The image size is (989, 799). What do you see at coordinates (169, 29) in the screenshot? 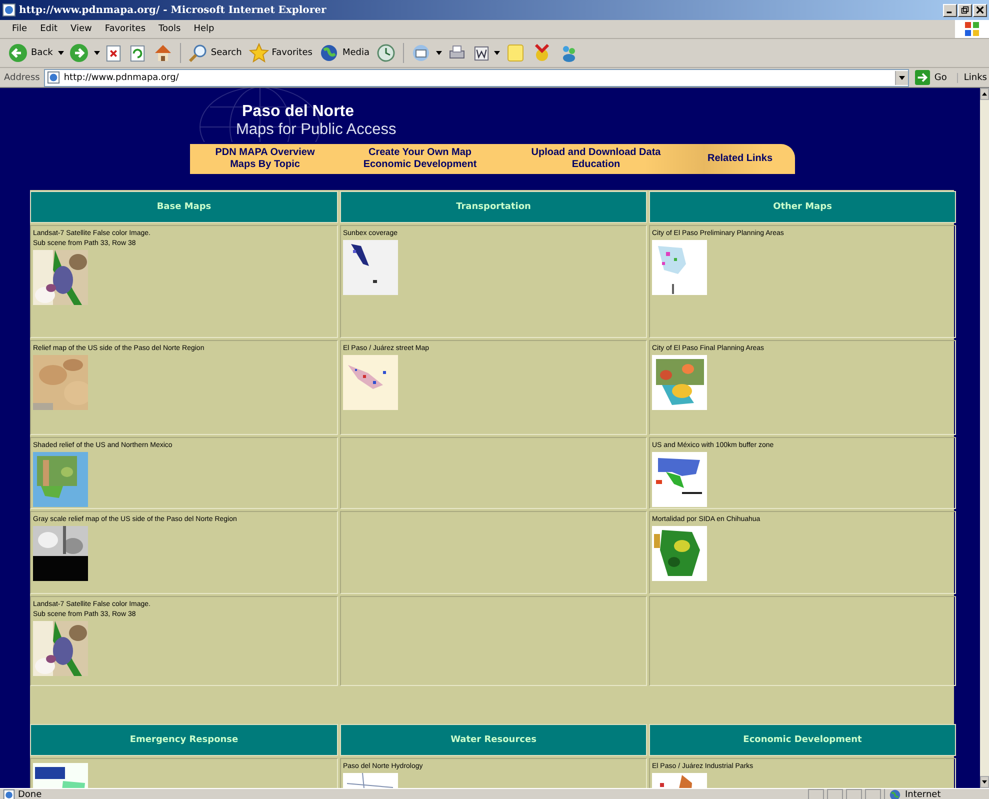
I see `menu-item: Tools` at bounding box center [169, 29].